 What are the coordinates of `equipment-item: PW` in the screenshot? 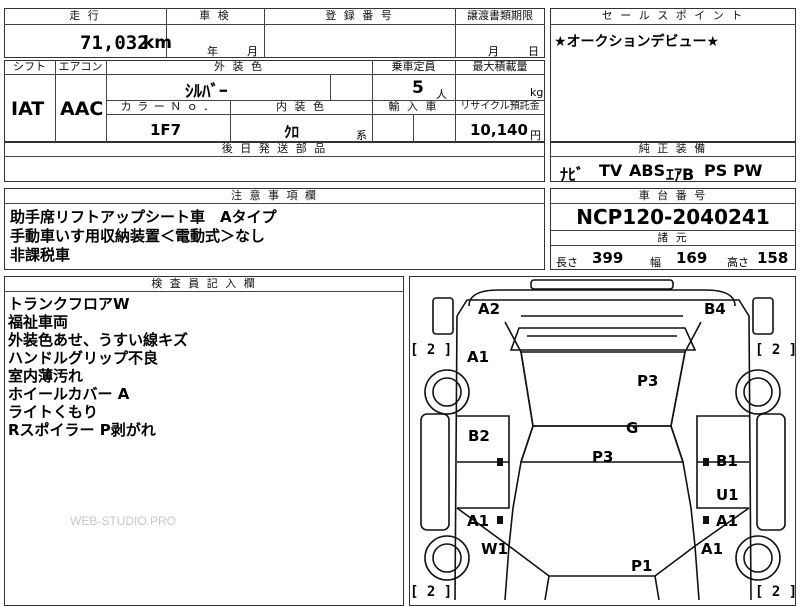 It's located at (748, 170).